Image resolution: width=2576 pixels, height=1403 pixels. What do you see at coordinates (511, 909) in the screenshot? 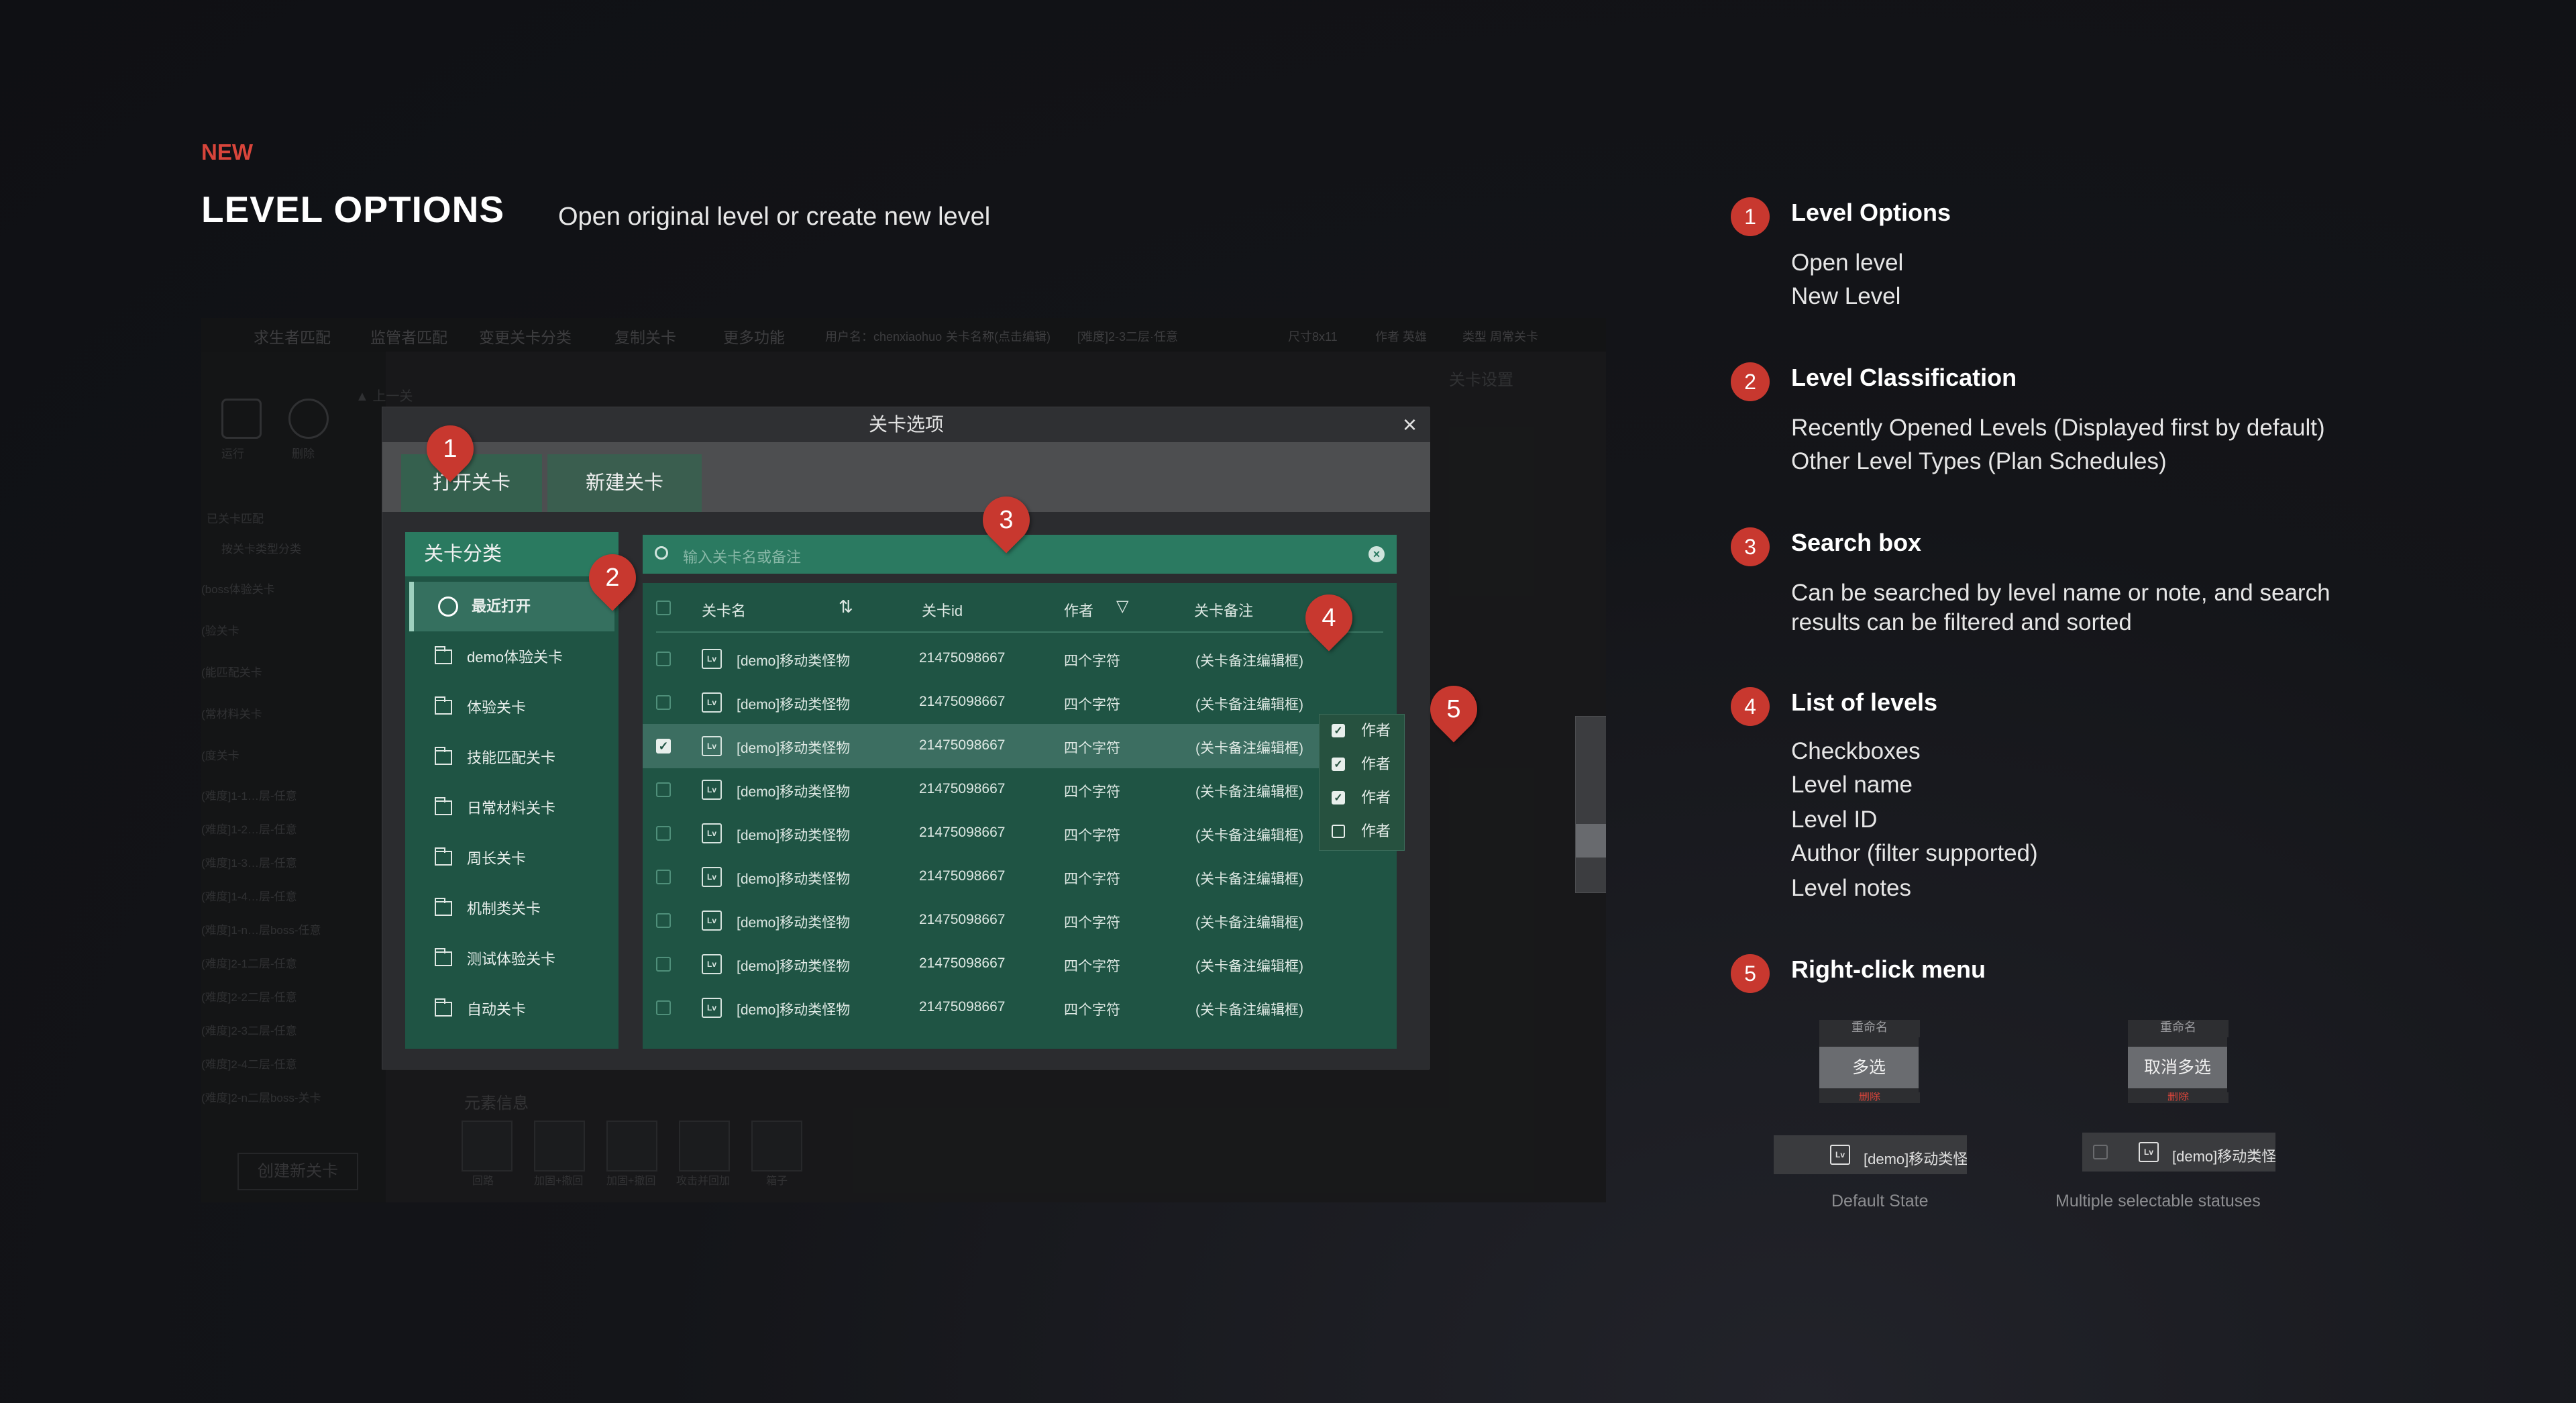
I see `category-item: 机制类关卡` at bounding box center [511, 909].